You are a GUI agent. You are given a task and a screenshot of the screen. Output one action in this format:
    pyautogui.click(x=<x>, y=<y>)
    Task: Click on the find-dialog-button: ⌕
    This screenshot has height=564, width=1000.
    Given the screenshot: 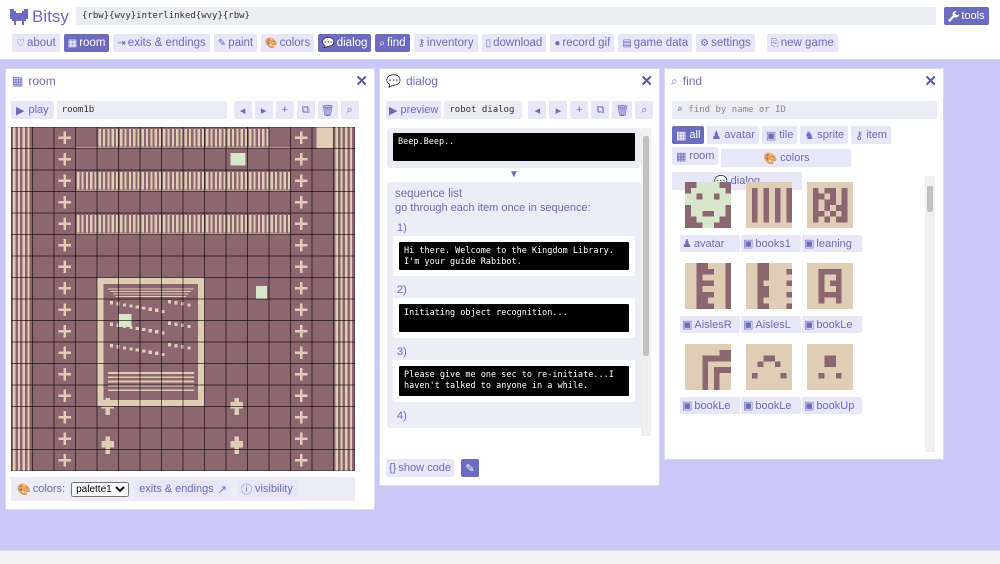 What is the action you would take?
    pyautogui.click(x=644, y=110)
    